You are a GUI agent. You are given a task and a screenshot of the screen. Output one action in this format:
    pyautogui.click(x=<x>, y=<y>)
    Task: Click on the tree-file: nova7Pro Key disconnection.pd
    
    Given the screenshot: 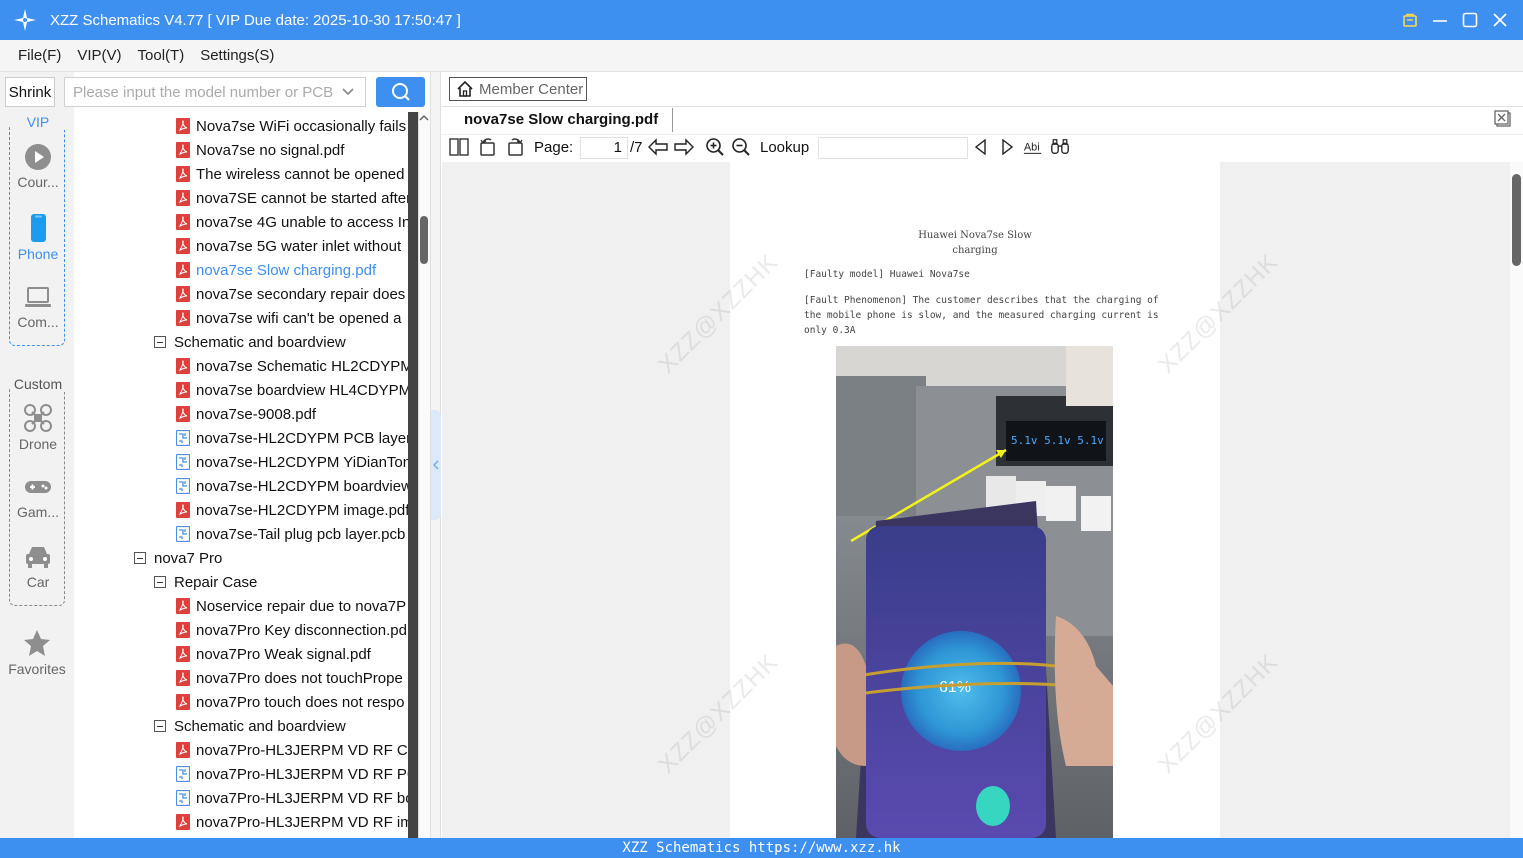 What is the action you would take?
    pyautogui.click(x=291, y=630)
    